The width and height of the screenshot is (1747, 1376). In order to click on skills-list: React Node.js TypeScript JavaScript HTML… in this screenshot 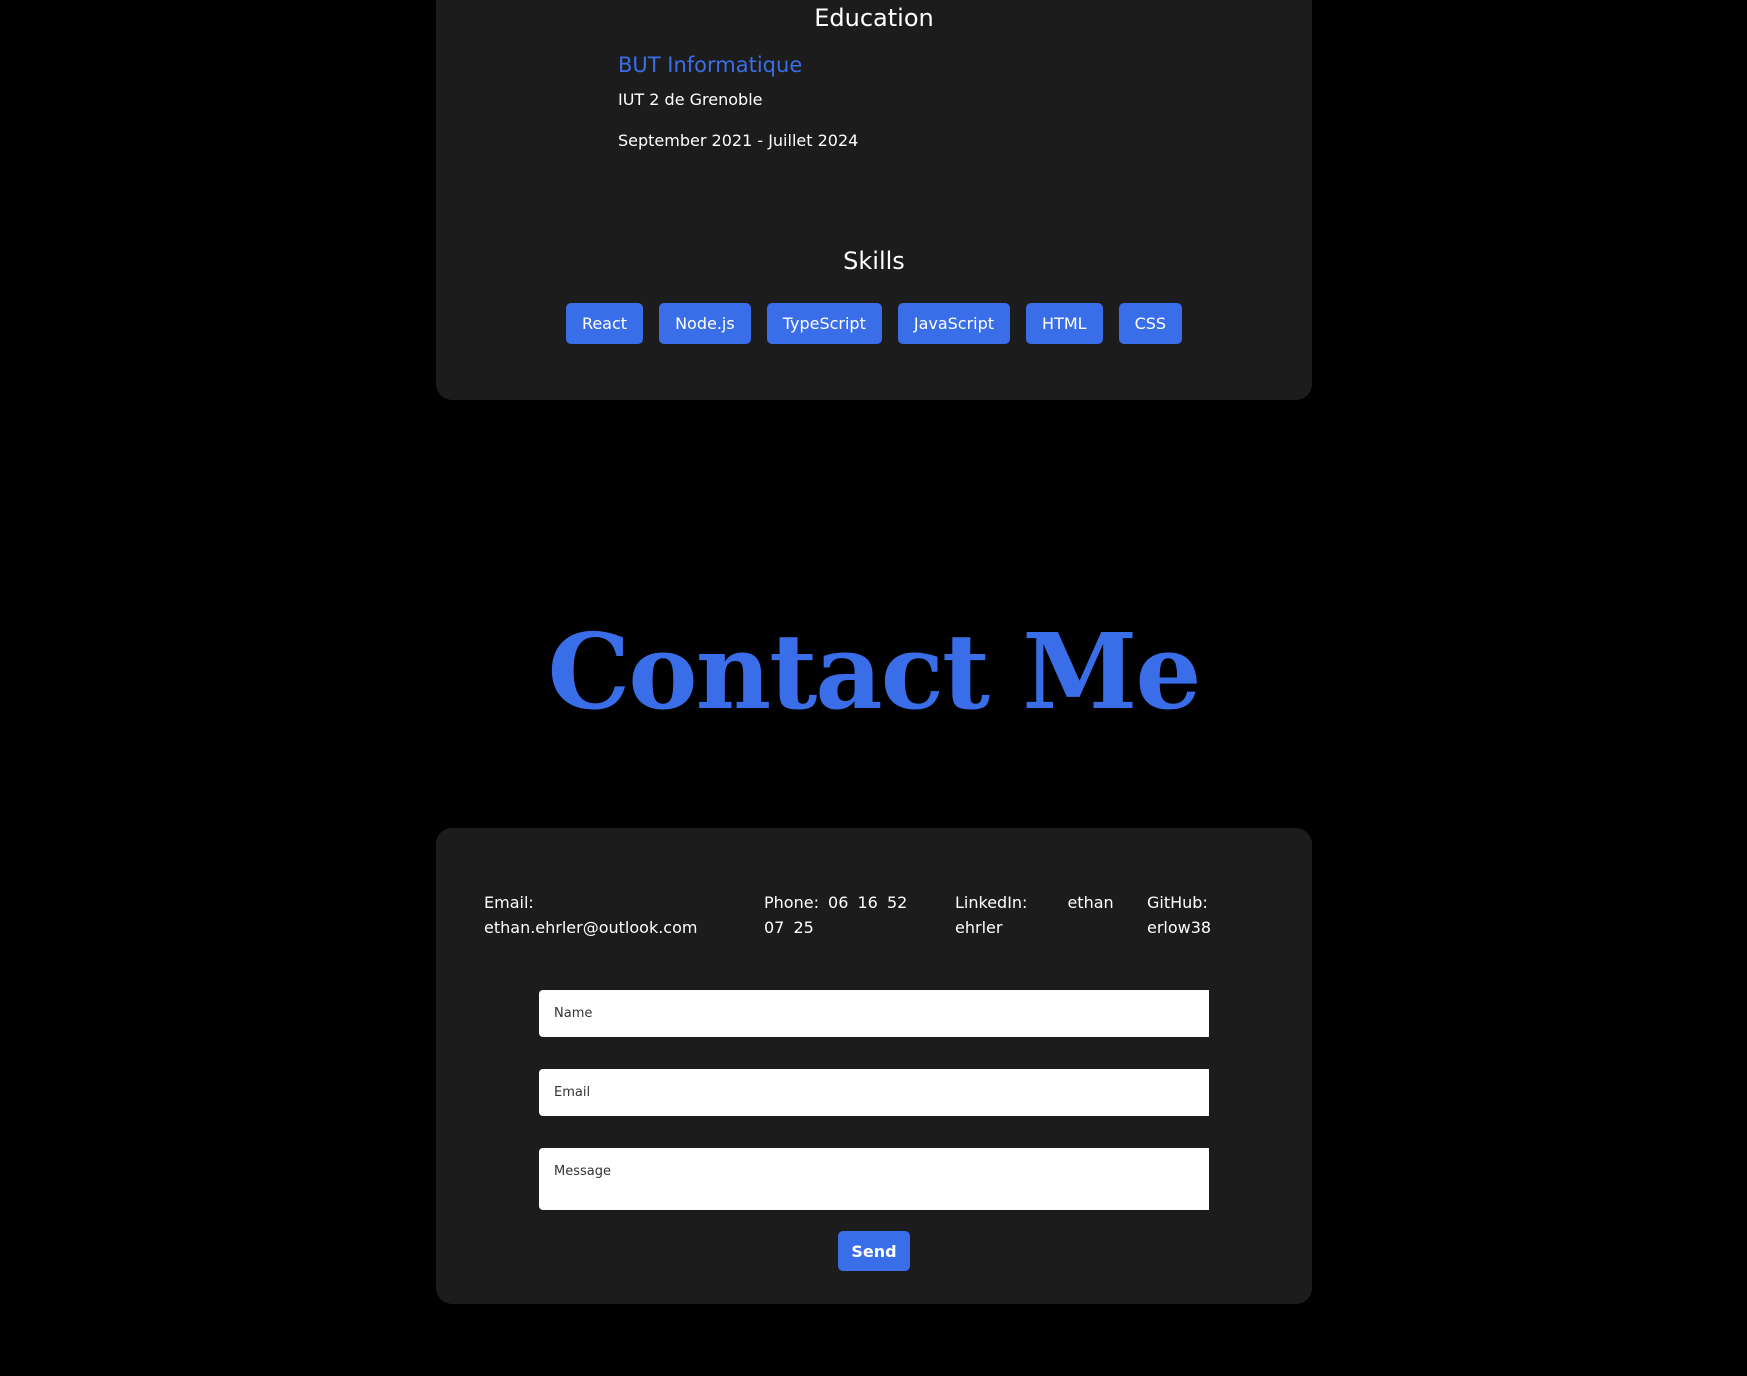, I will do `click(874, 323)`.